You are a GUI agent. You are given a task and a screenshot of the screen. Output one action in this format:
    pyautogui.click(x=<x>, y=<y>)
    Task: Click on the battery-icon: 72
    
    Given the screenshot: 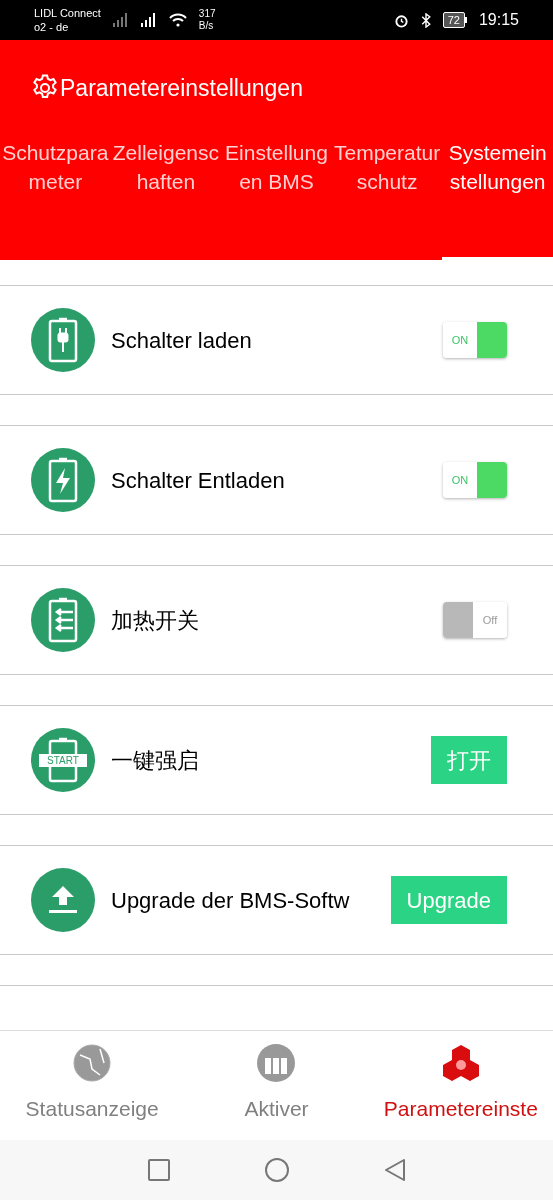 What is the action you would take?
    pyautogui.click(x=454, y=20)
    